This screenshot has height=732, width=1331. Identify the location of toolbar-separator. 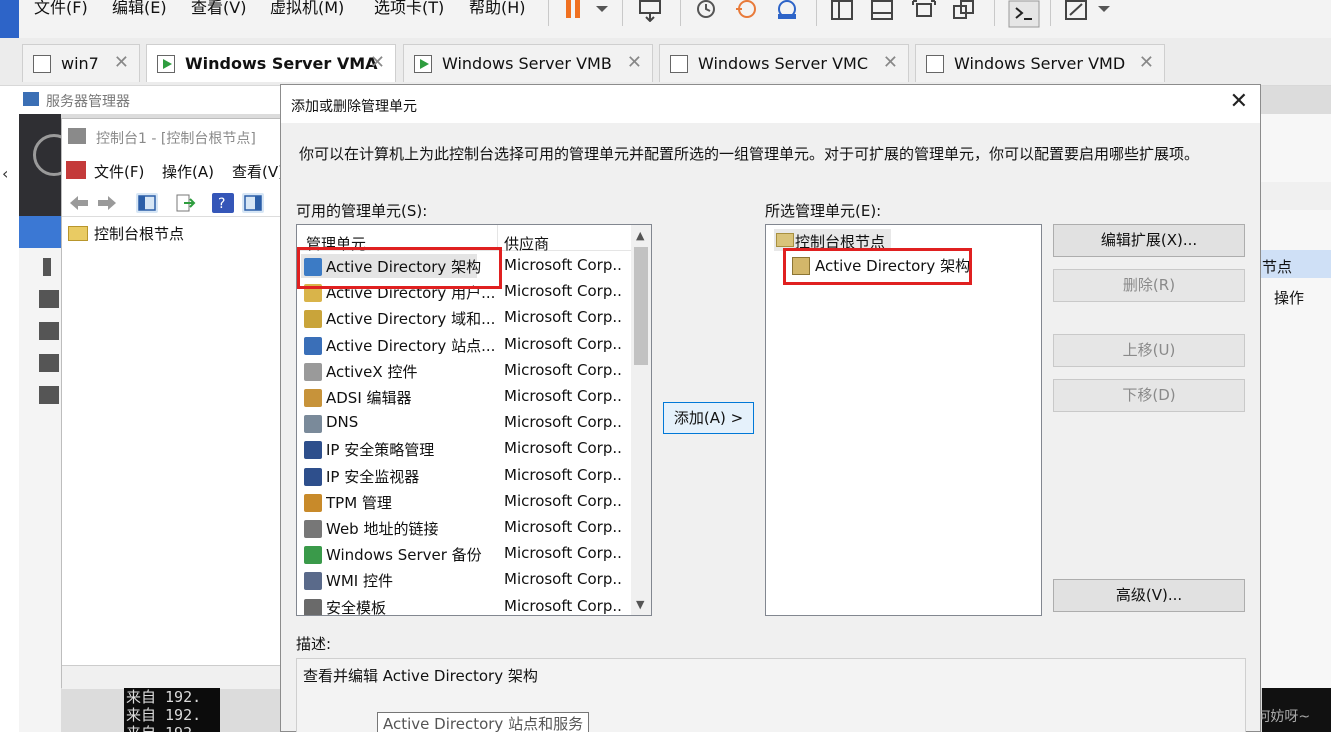
(680, 13).